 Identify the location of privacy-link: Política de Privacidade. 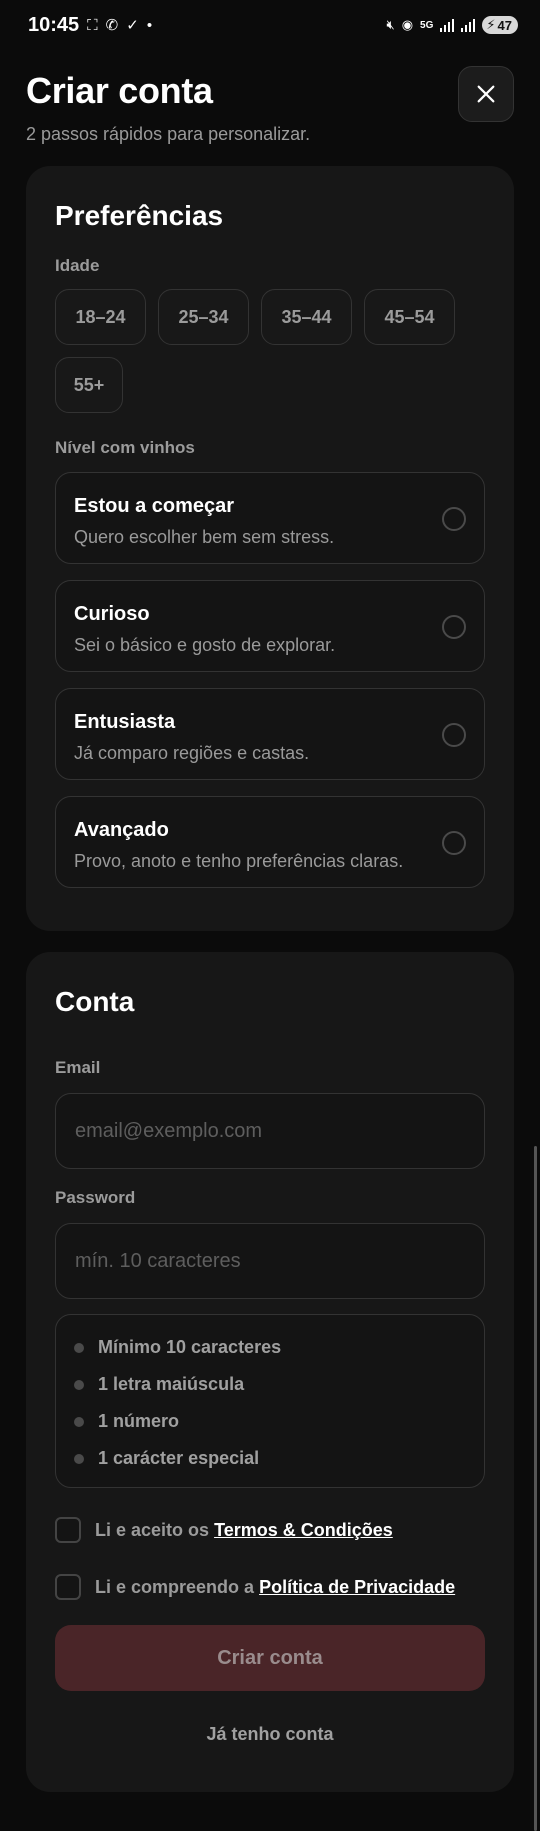
(357, 1587).